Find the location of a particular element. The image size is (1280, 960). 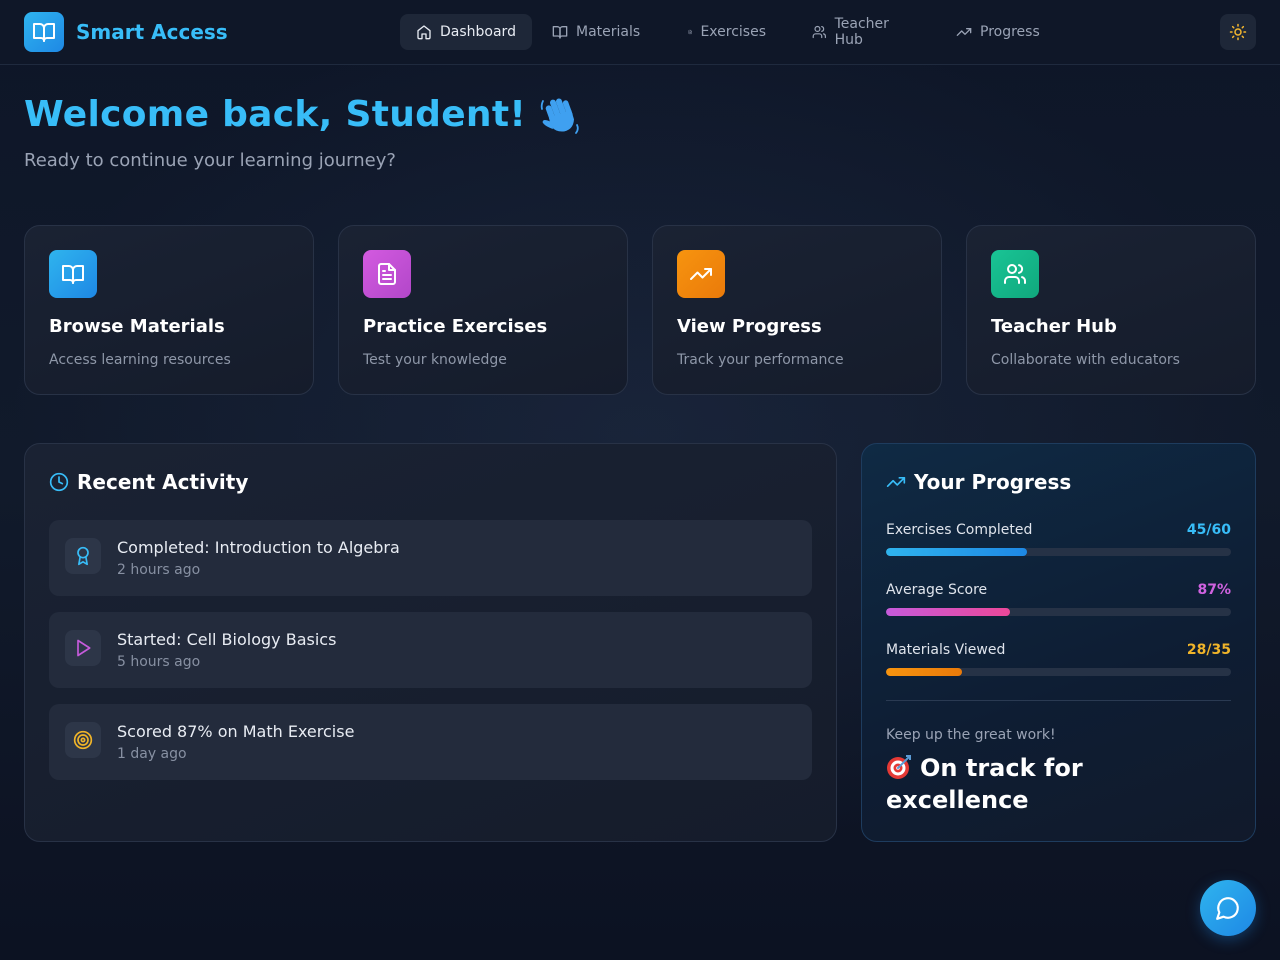

activity-title: Completed: Introduction to Algebra is located at coordinates (258, 547).